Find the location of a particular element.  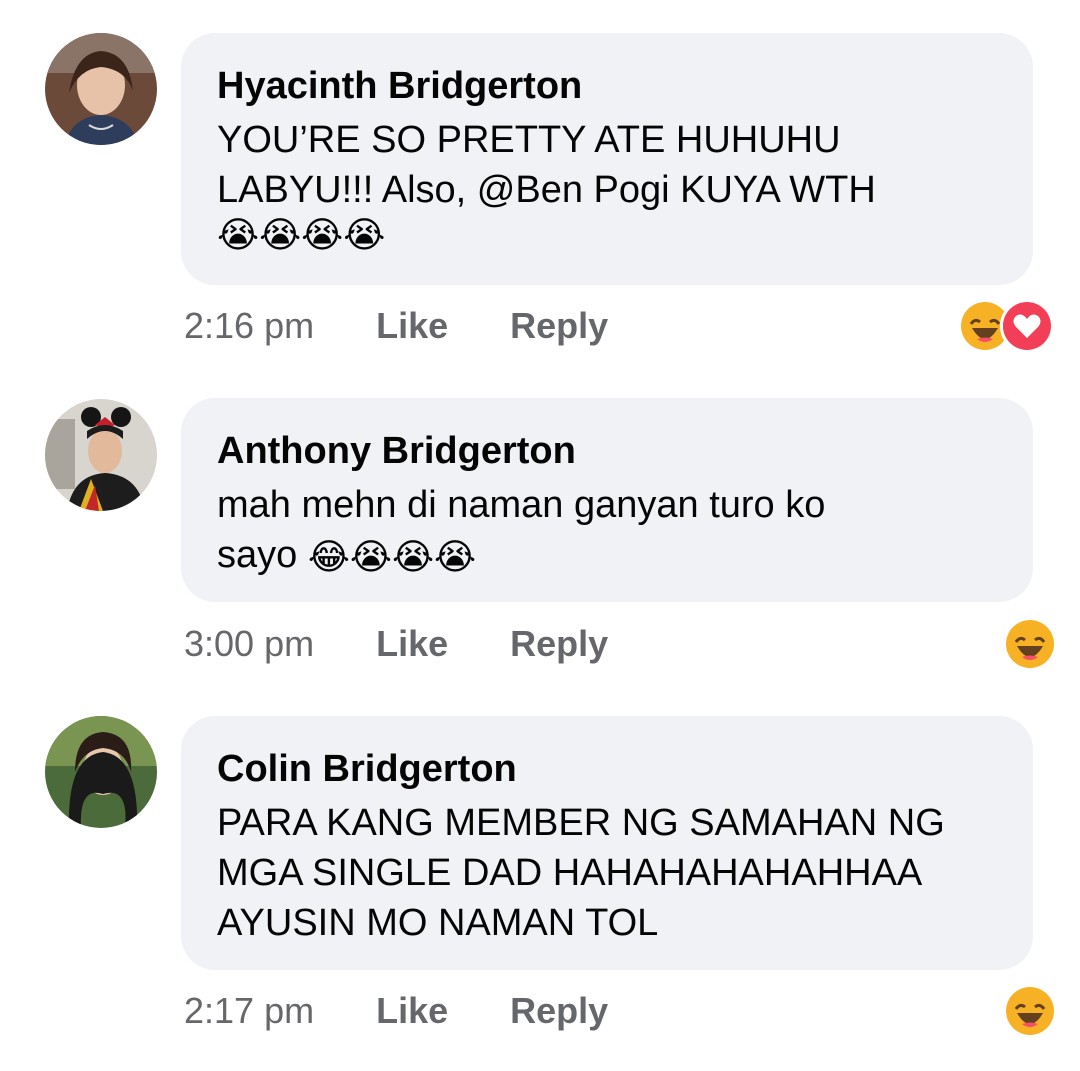

comment-author: Anthony Bridgerton is located at coordinates (607, 451).